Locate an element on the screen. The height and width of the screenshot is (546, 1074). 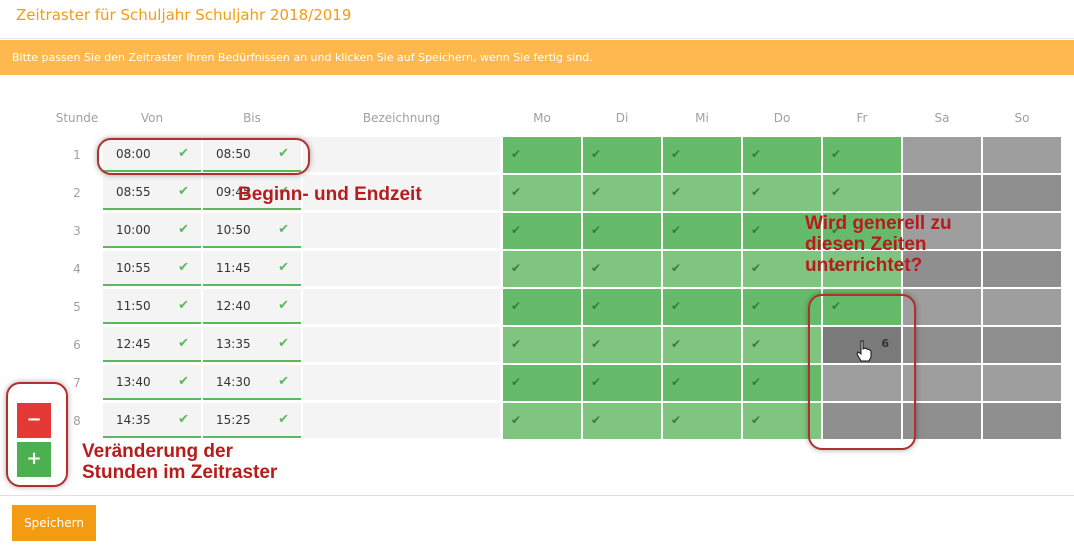
bis-time-input: 14:30 ✔ is located at coordinates (252, 382).